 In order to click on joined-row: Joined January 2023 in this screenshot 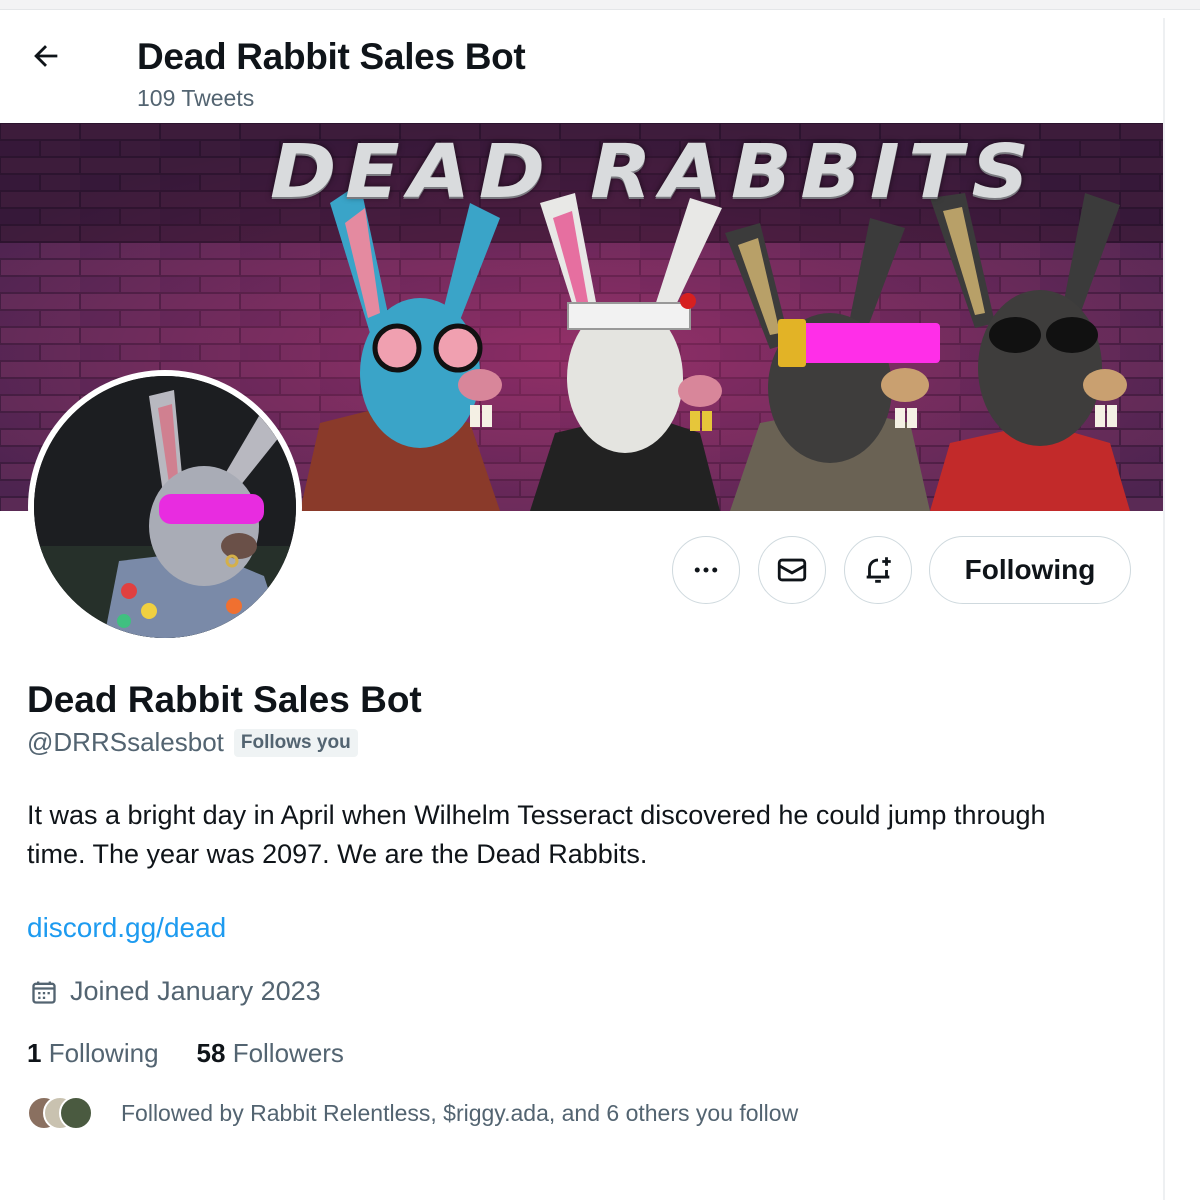, I will do `click(175, 991)`.